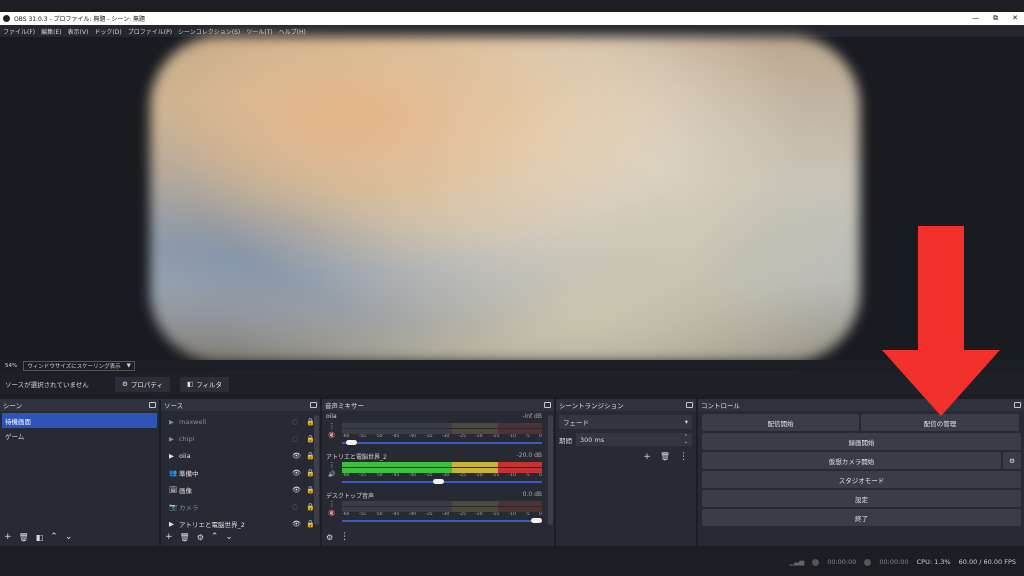 This screenshot has height=576, width=1024. I want to click on source-type-icon: 🖼, so click(173, 489).